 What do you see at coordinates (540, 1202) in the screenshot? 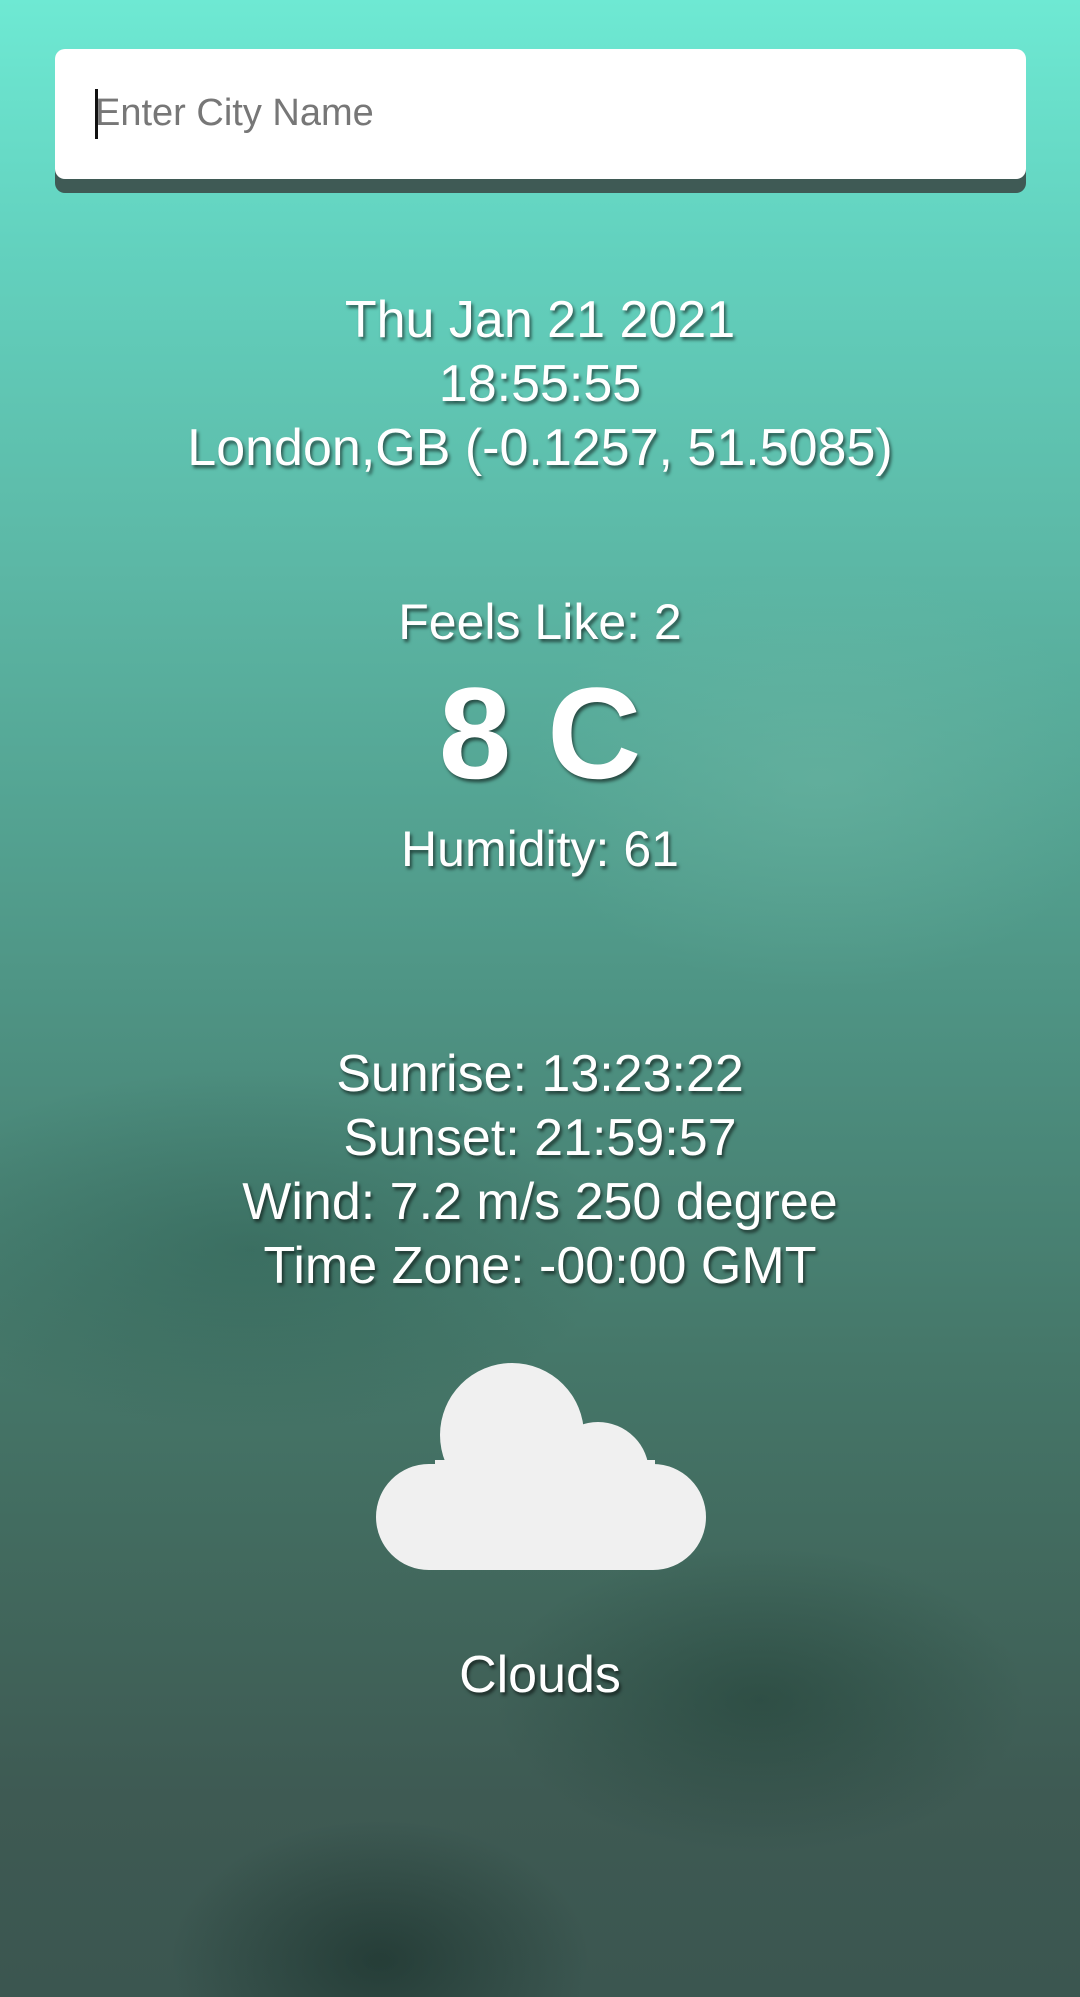
I see `wind: Wind: 7.2 m/s 250 degree` at bounding box center [540, 1202].